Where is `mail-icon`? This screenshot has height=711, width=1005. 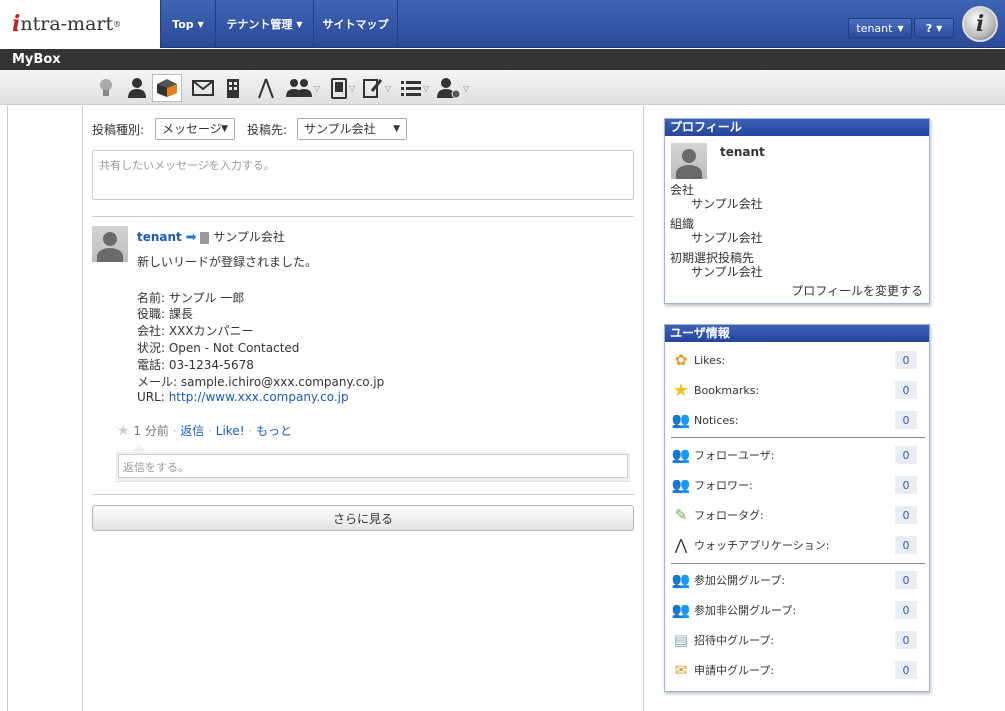
mail-icon is located at coordinates (203, 88).